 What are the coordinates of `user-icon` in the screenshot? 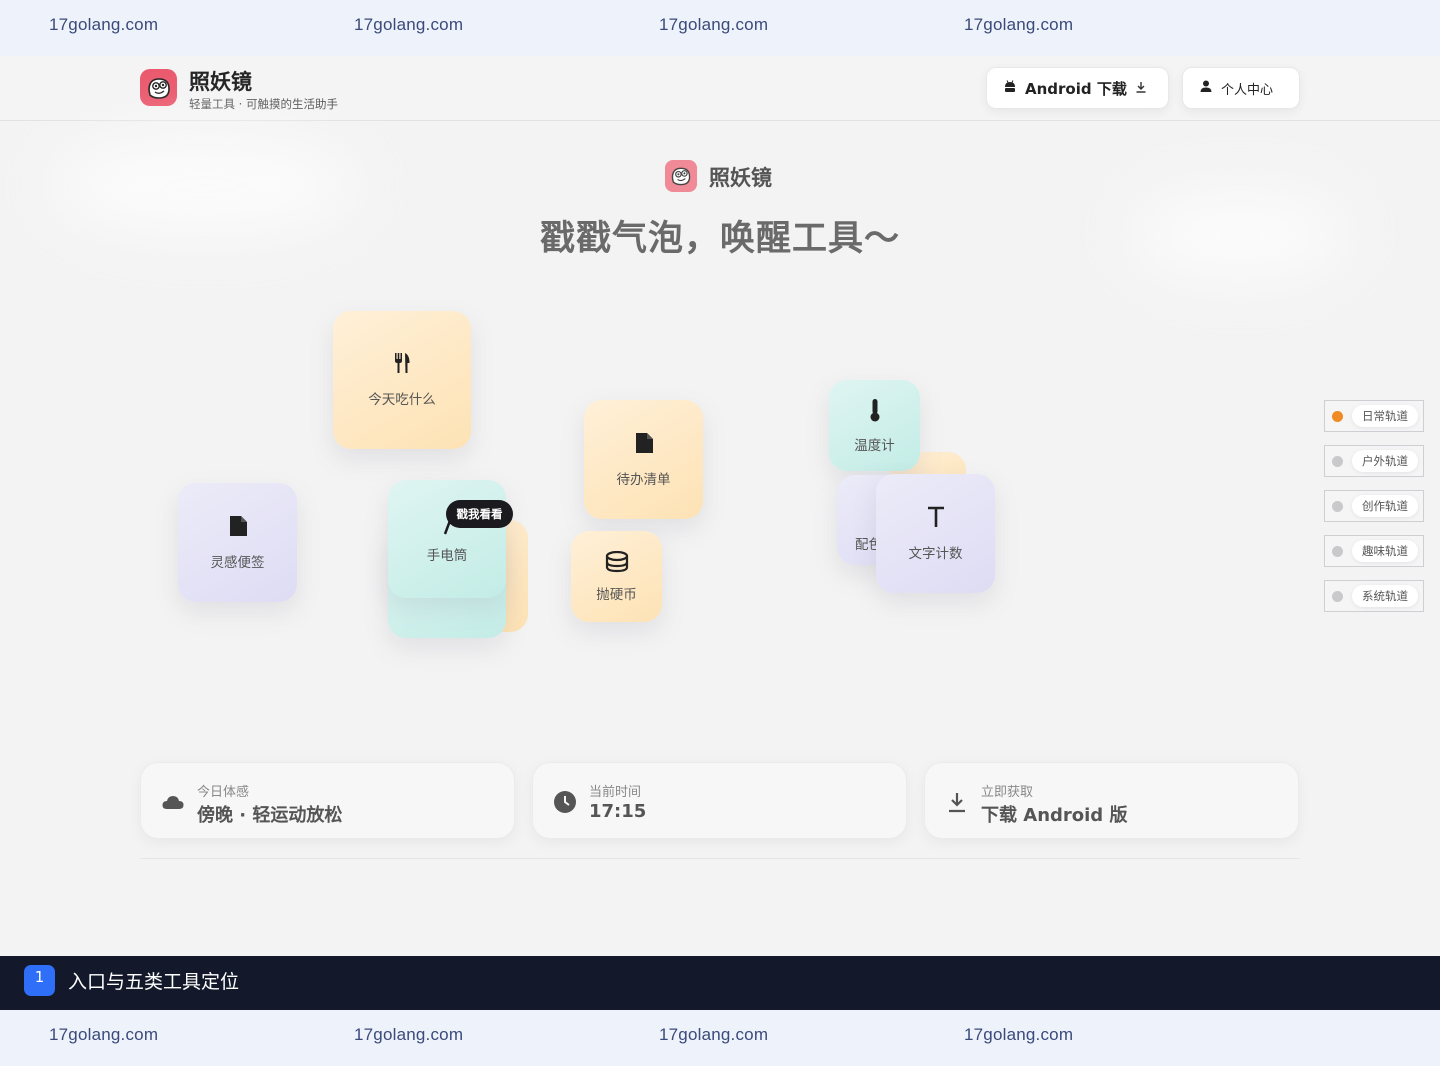 It's located at (1206, 88).